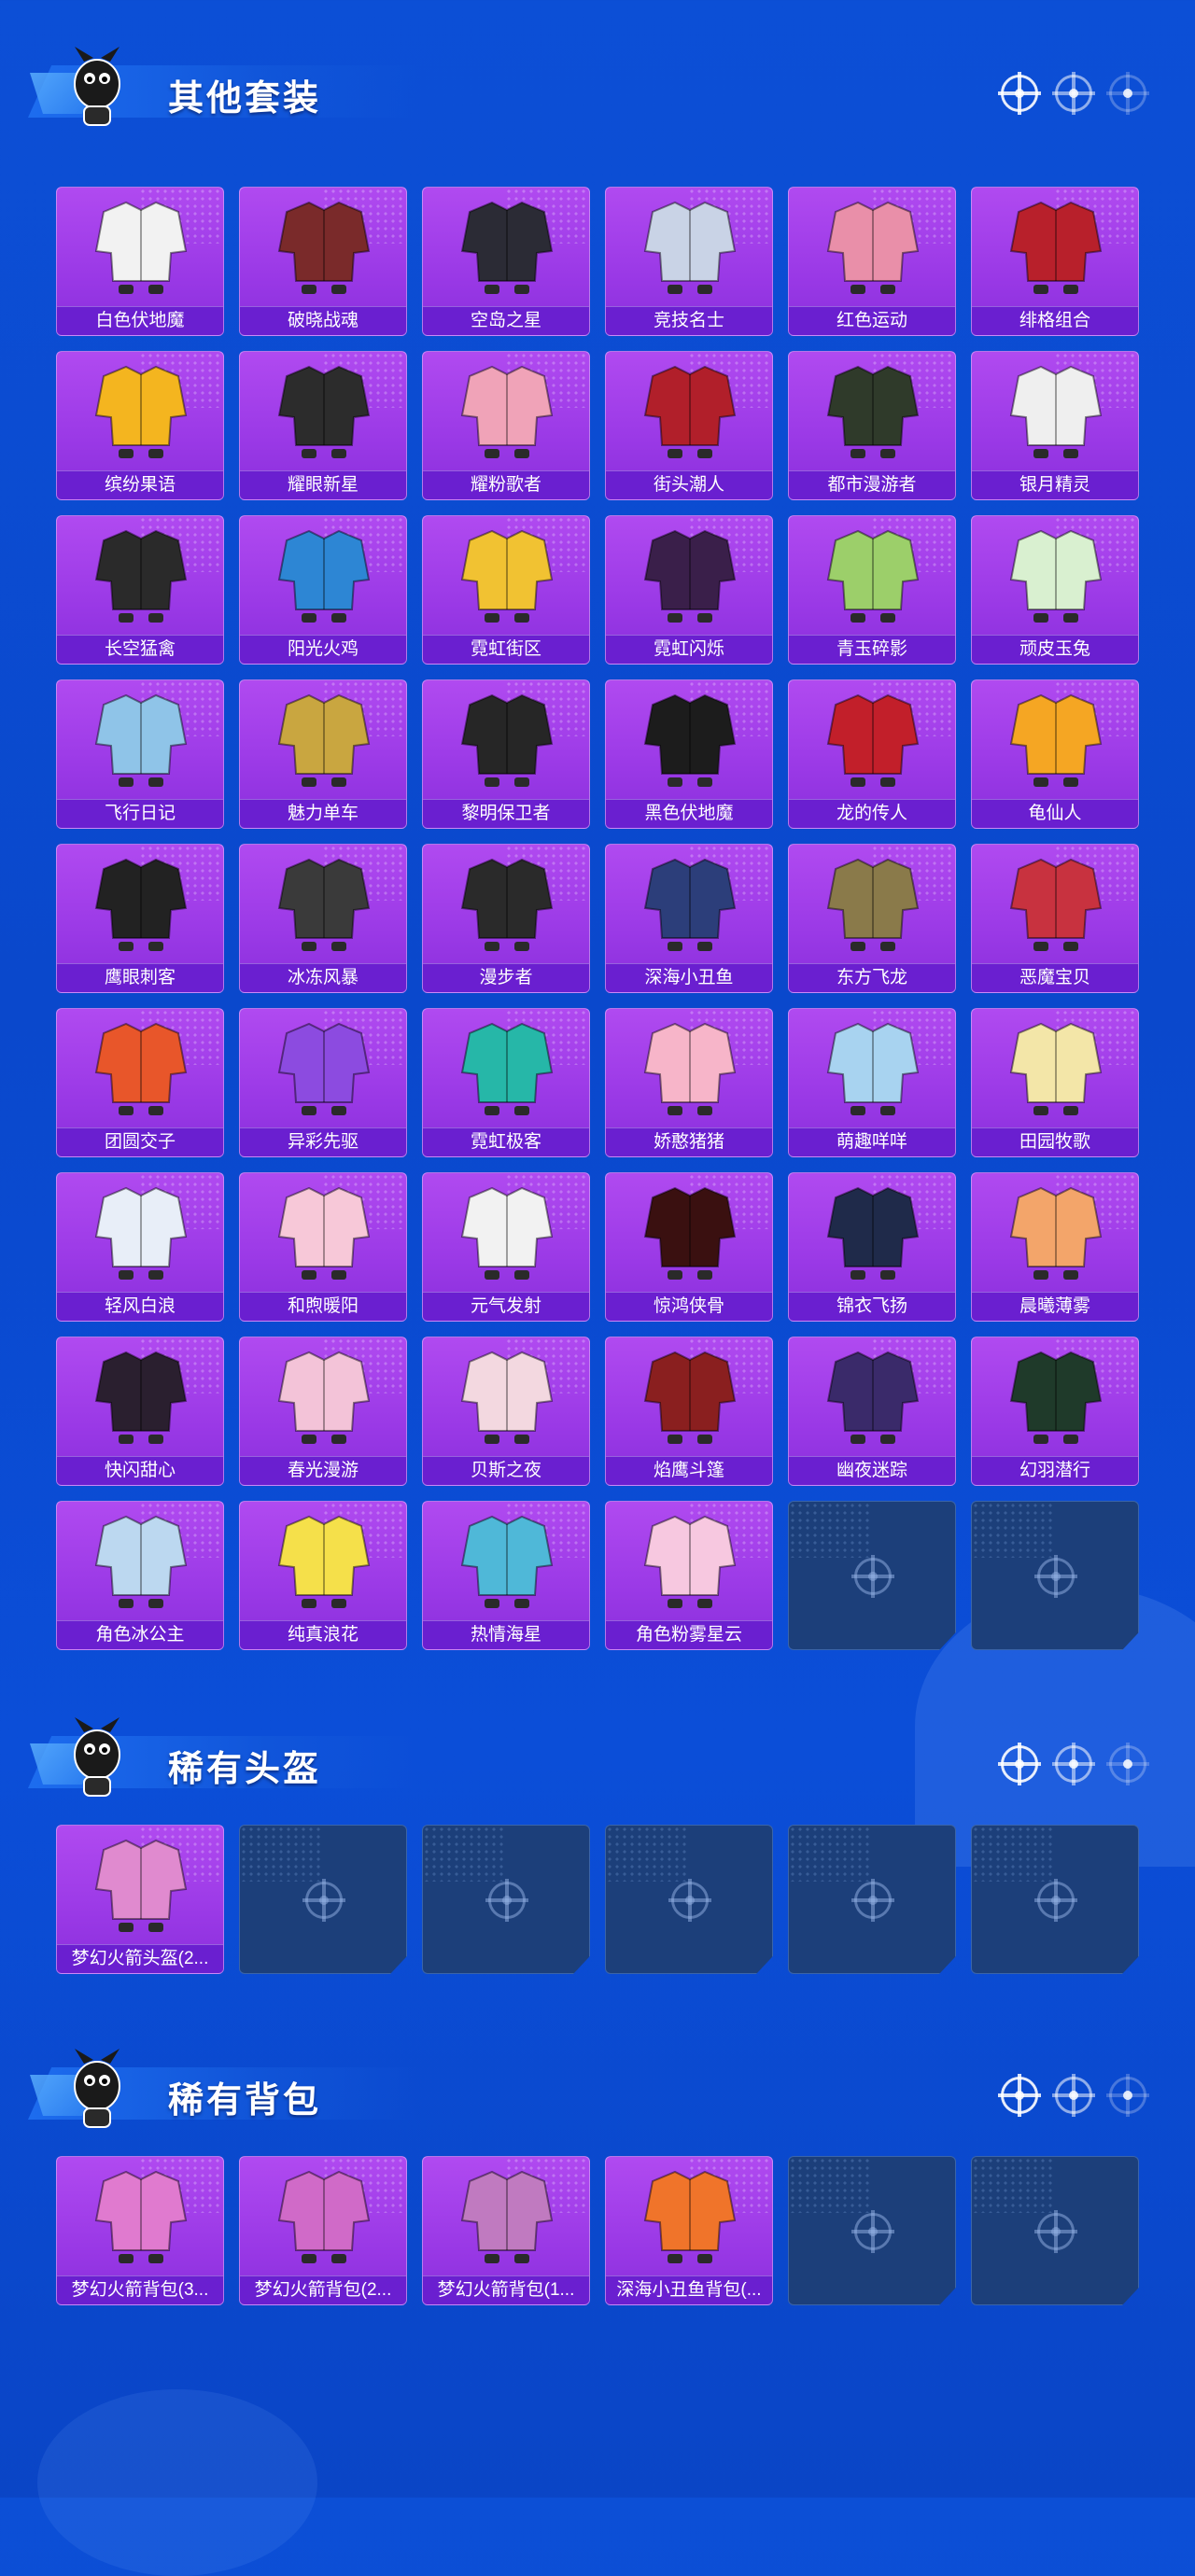 The height and width of the screenshot is (2576, 1195). What do you see at coordinates (140, 590) in the screenshot?
I see `item-card: 长空猛禽` at bounding box center [140, 590].